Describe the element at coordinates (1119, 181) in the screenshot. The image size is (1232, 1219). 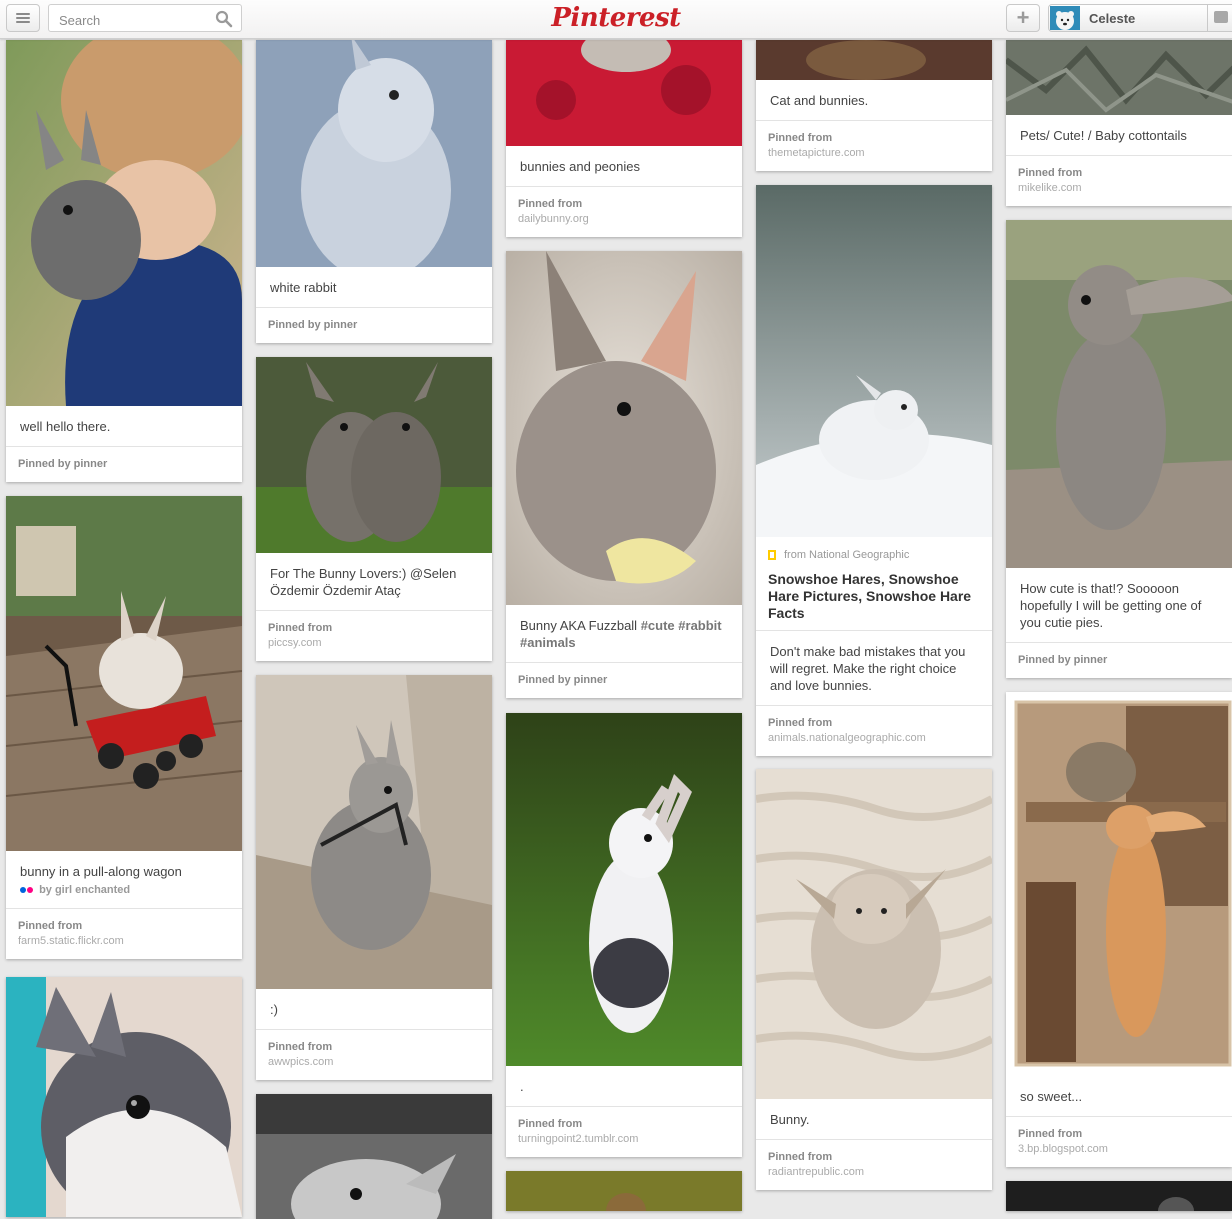
I see `pin-attribution: Pinned from mikelike.com` at that location.